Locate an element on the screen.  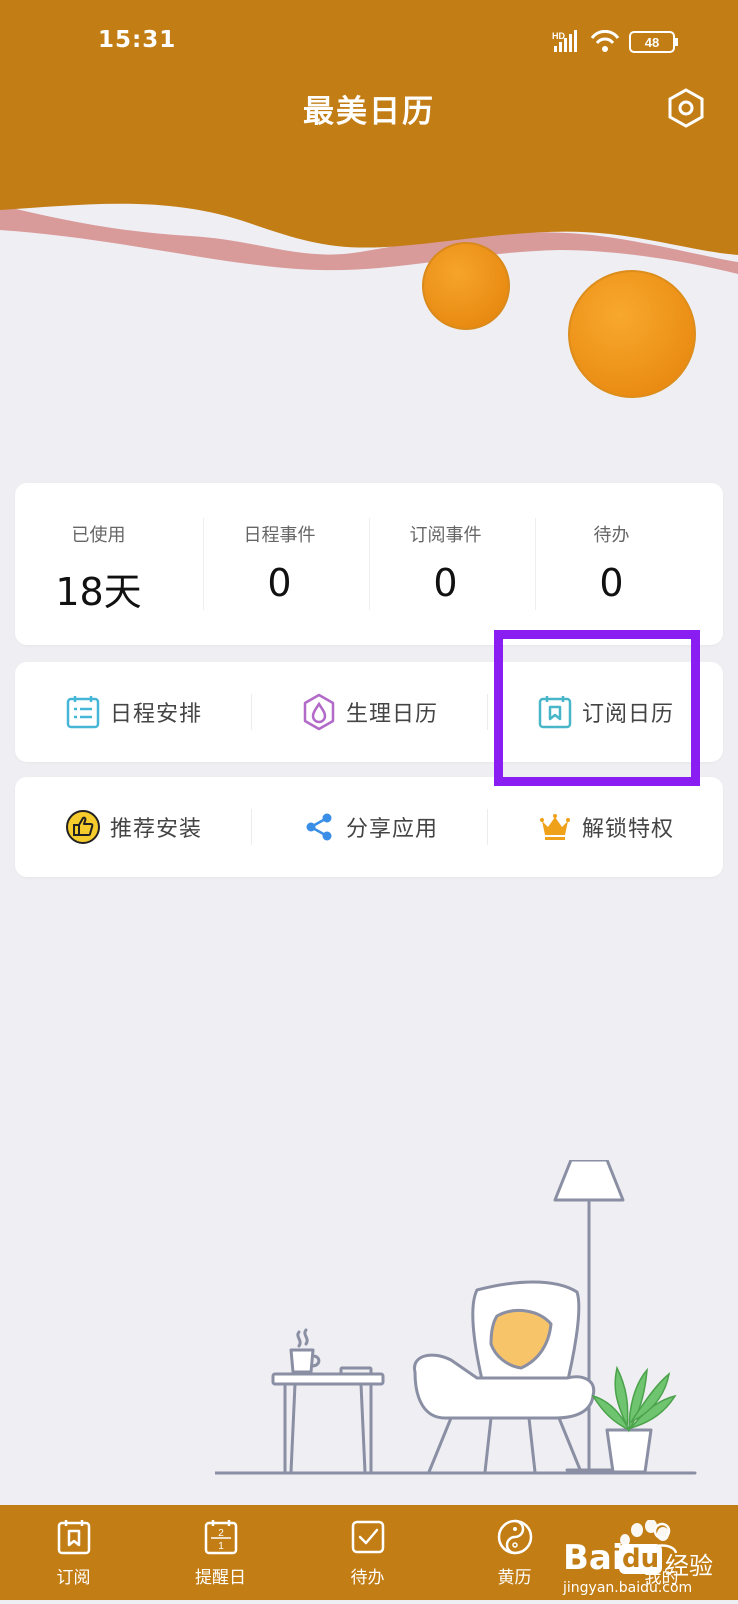
wifi-icon is located at coordinates (605, 40).